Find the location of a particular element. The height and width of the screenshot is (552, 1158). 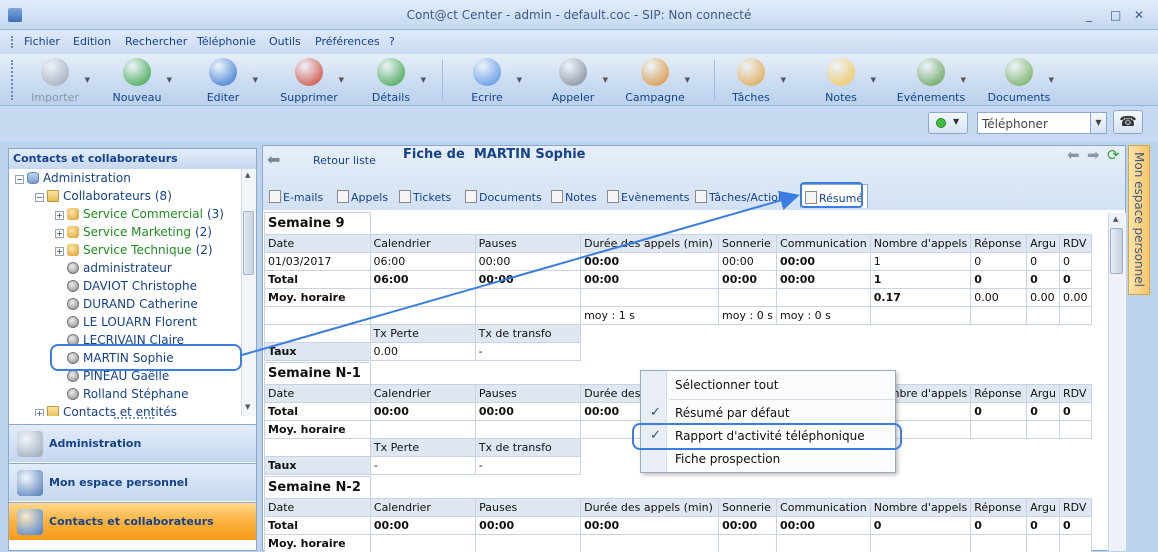

ribbon-button-evenements: Evénements▼ is located at coordinates (931, 80).